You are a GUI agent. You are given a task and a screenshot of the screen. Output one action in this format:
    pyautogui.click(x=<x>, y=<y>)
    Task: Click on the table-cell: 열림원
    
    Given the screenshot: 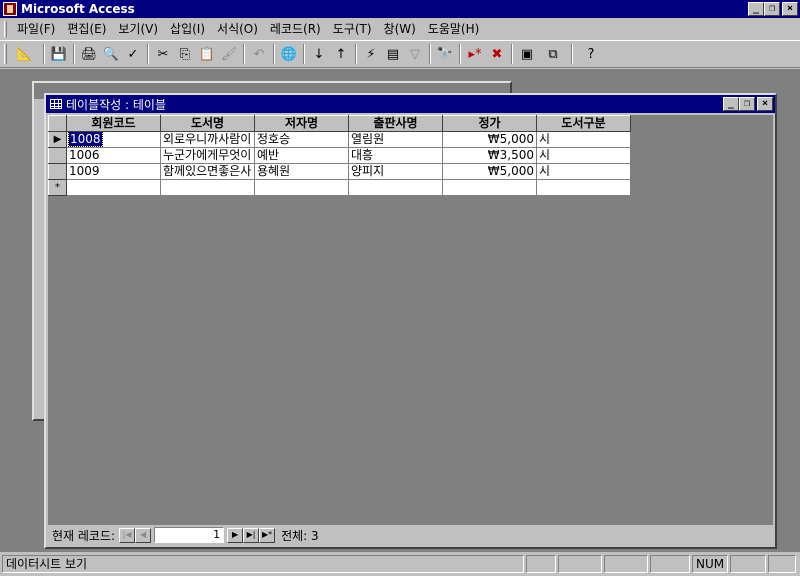 What is the action you would take?
    pyautogui.click(x=395, y=139)
    